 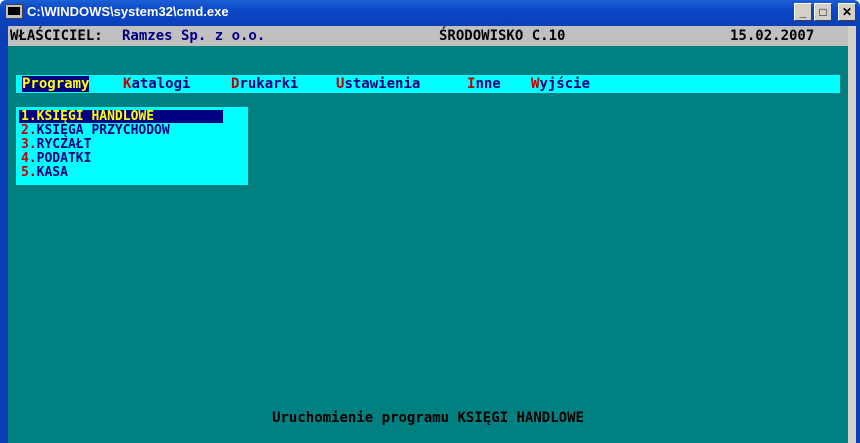 I want to click on program-item-podatki: 4.PODATKI, so click(x=56, y=158).